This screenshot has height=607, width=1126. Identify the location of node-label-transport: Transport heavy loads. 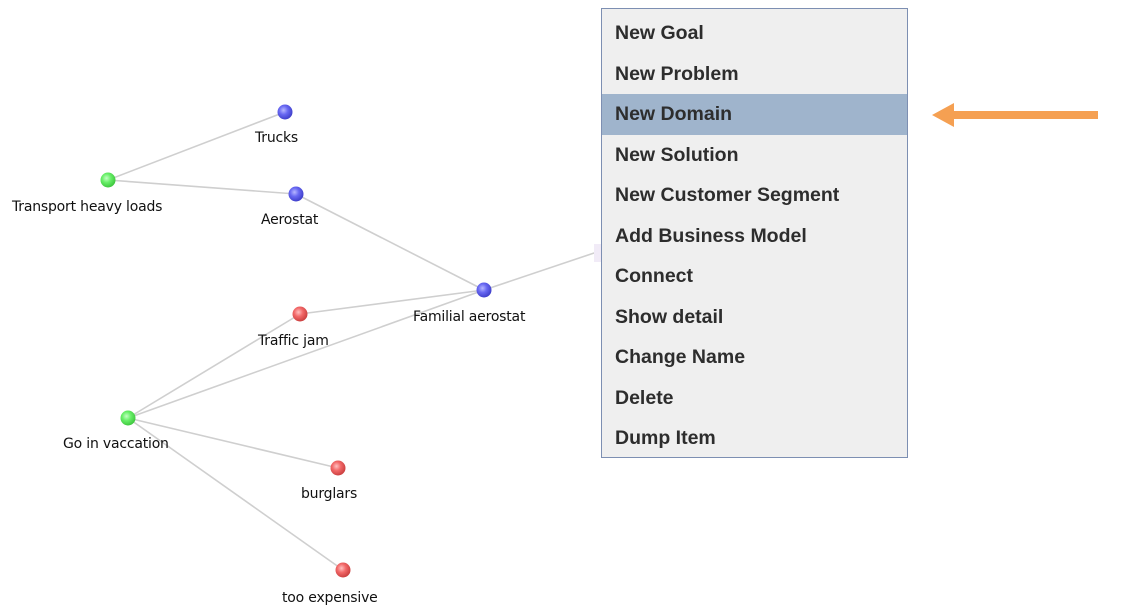
(87, 207).